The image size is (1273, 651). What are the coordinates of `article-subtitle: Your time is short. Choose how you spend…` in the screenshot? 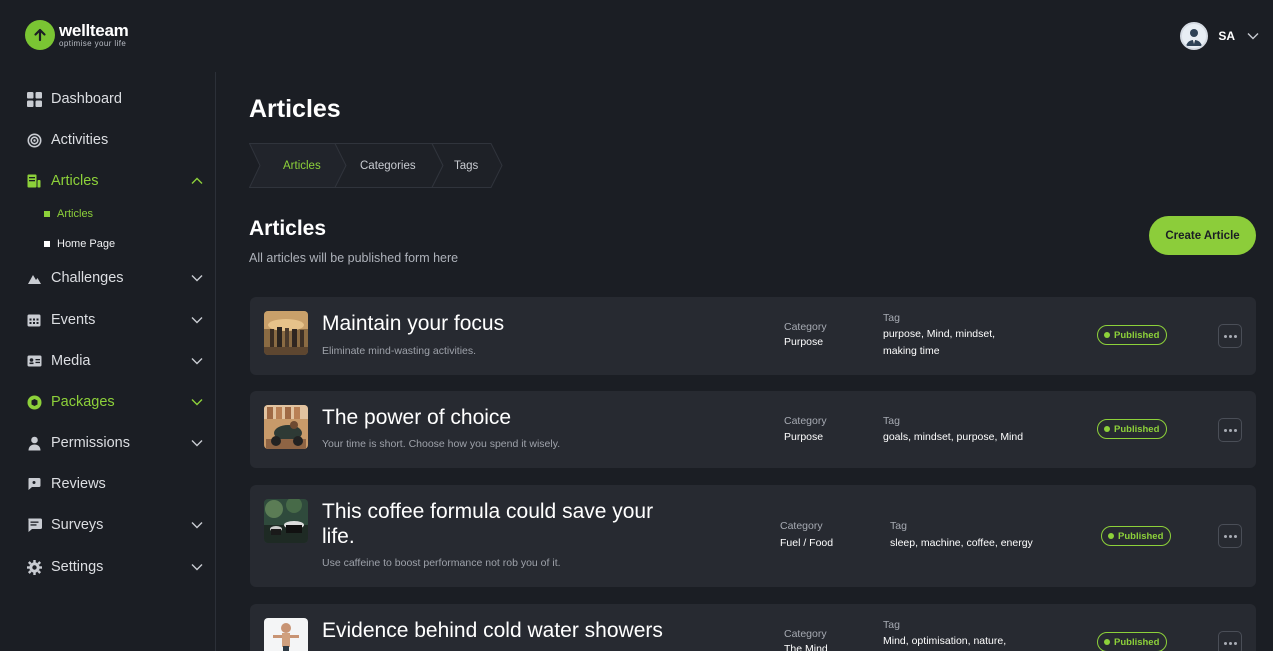 It's located at (441, 444).